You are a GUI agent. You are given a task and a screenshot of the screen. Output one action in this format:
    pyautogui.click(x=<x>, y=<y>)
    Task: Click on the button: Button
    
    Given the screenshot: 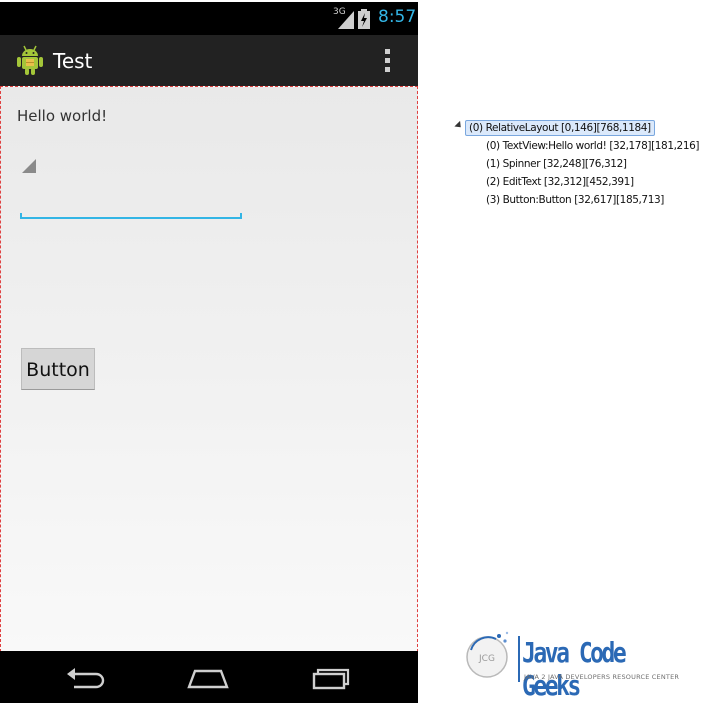 What is the action you would take?
    pyautogui.click(x=58, y=369)
    